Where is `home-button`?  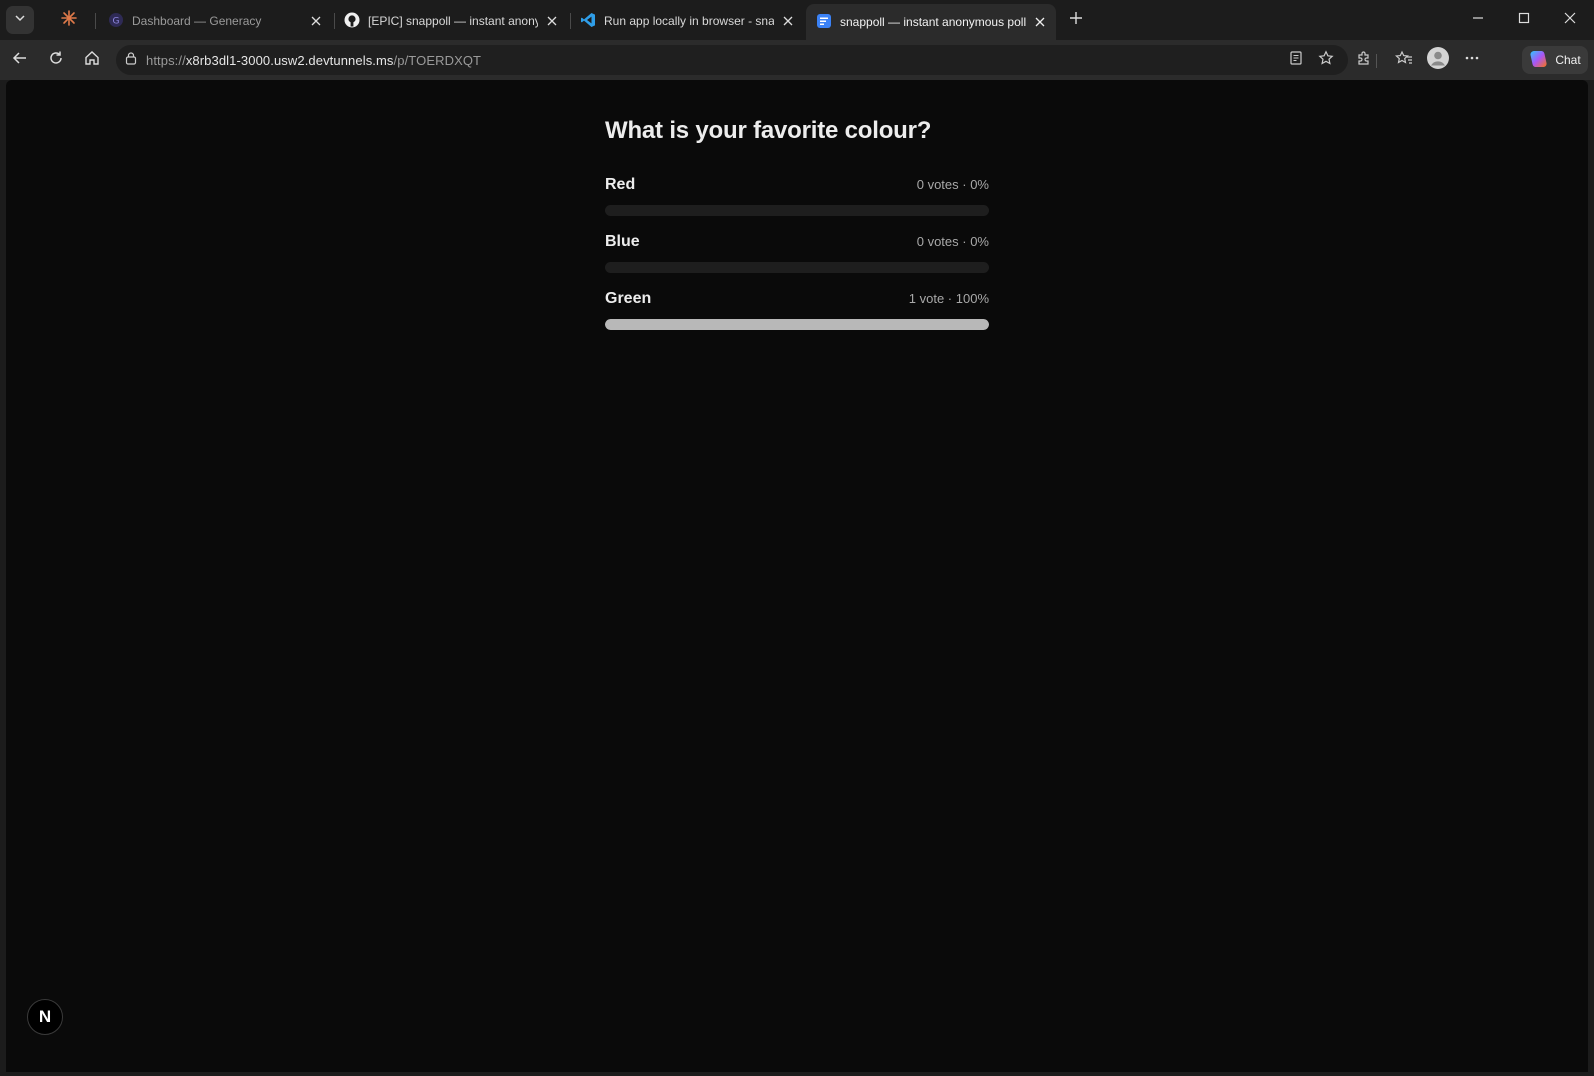 home-button is located at coordinates (92, 60).